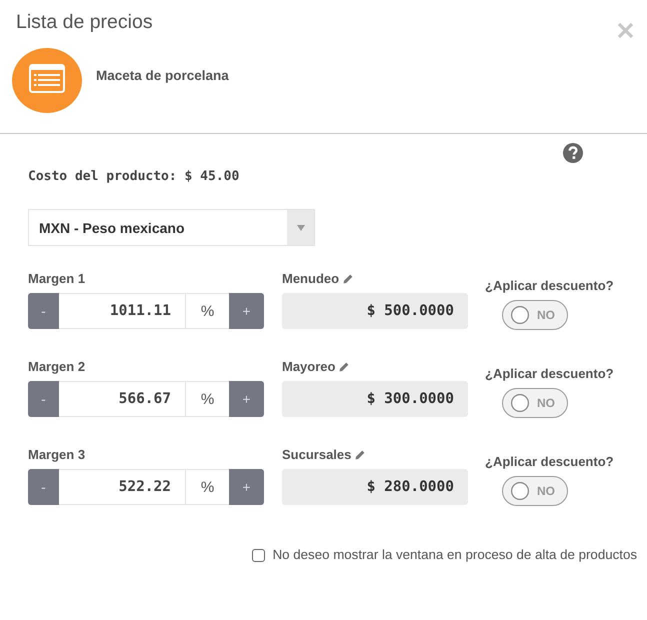  Describe the element at coordinates (300, 227) in the screenshot. I see `caret-icon` at that location.